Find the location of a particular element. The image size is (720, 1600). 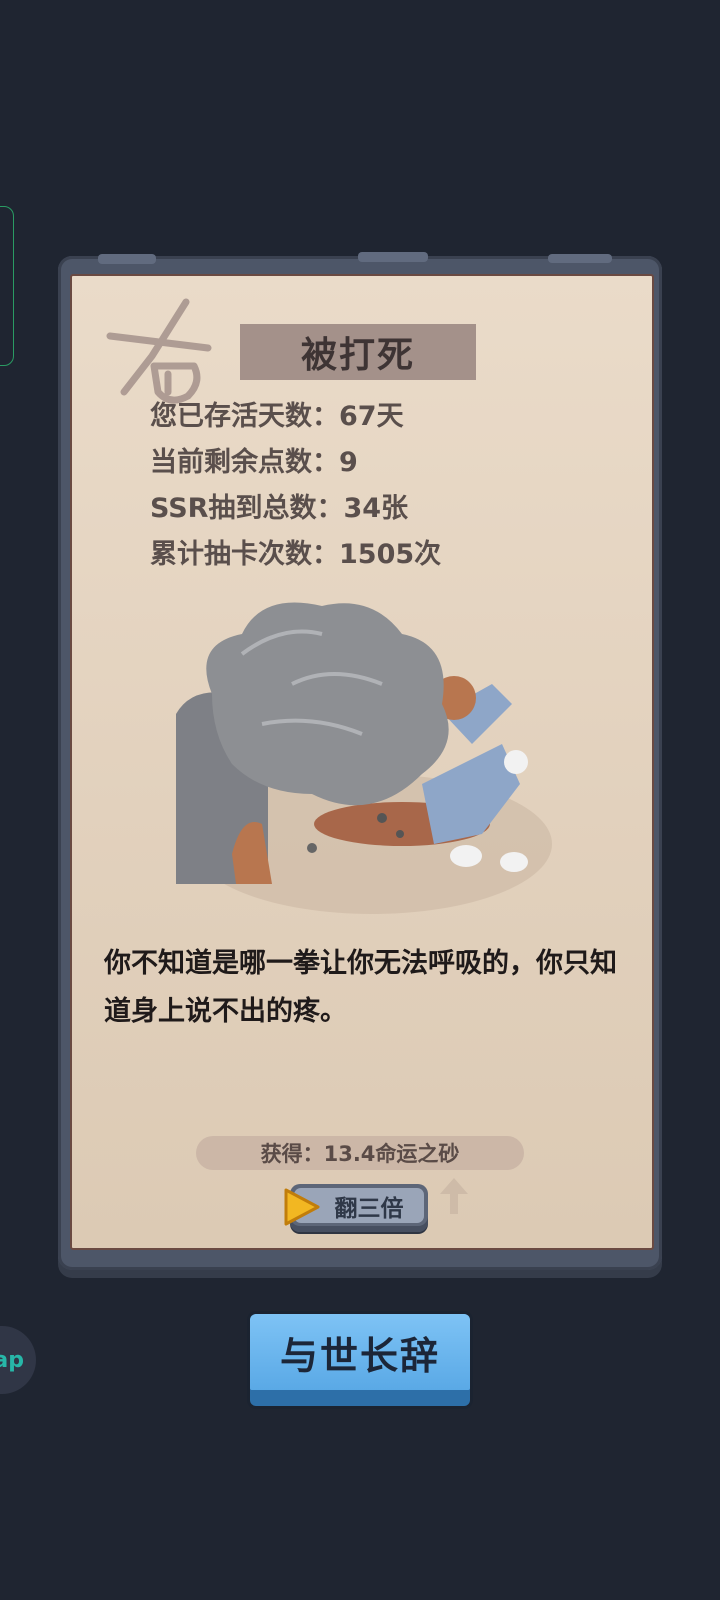

stat-points-remaining: 当前剩余点数：9 is located at coordinates (295, 463).